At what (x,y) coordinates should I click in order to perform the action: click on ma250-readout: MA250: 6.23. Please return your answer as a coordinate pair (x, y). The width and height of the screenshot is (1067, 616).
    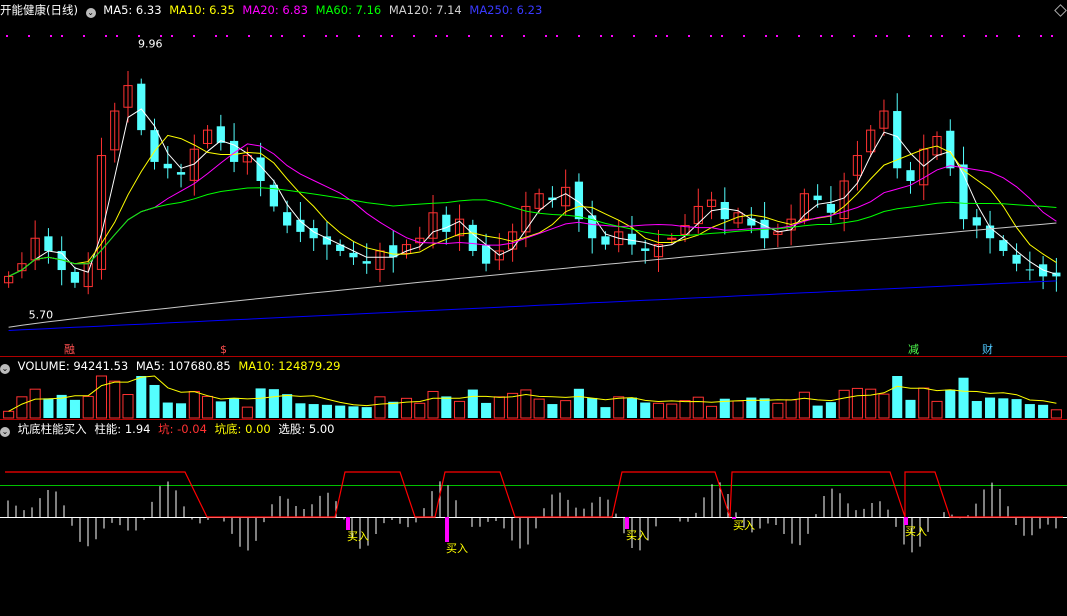
    Looking at the image, I should click on (506, 10).